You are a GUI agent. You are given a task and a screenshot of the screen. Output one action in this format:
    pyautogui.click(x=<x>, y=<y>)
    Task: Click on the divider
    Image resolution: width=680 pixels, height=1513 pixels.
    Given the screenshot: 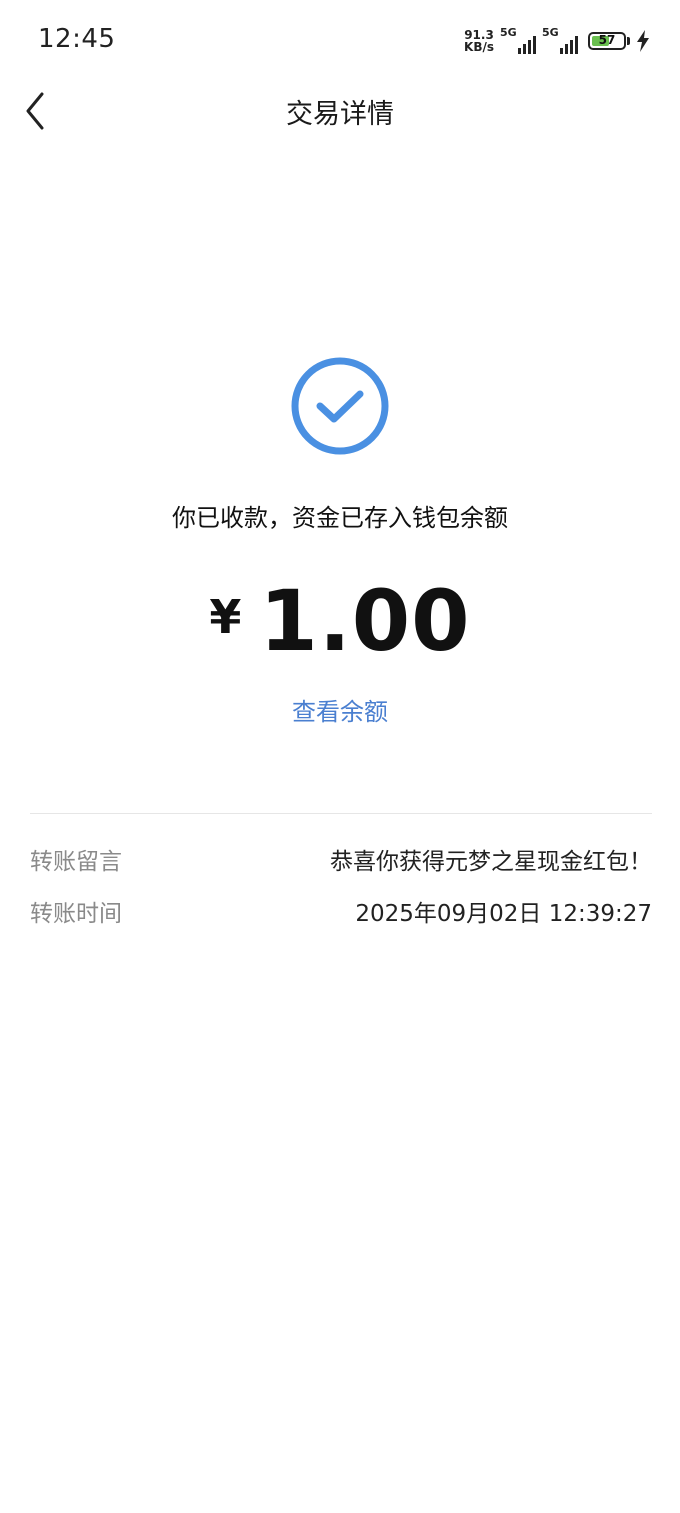 What is the action you would take?
    pyautogui.click(x=341, y=813)
    